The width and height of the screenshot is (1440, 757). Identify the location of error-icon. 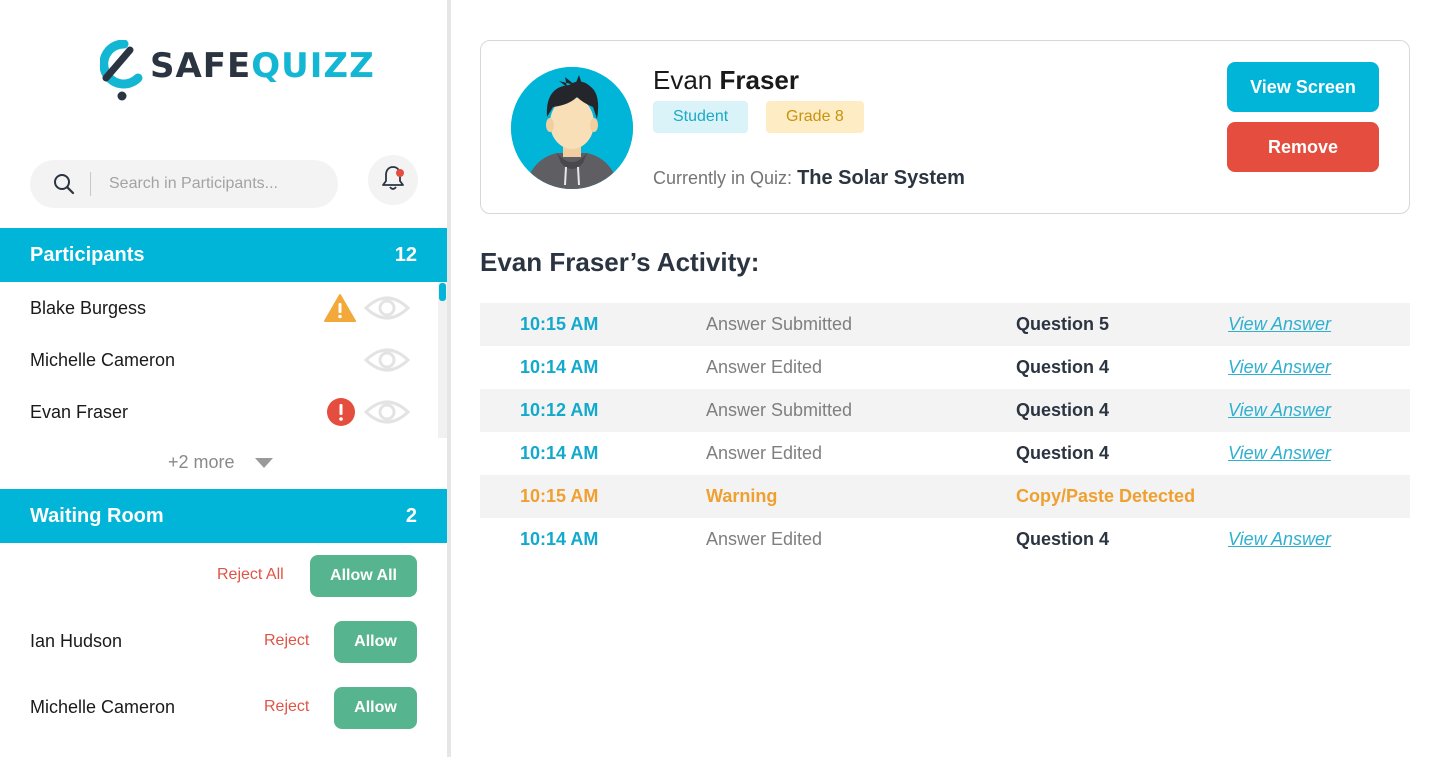
(340, 412).